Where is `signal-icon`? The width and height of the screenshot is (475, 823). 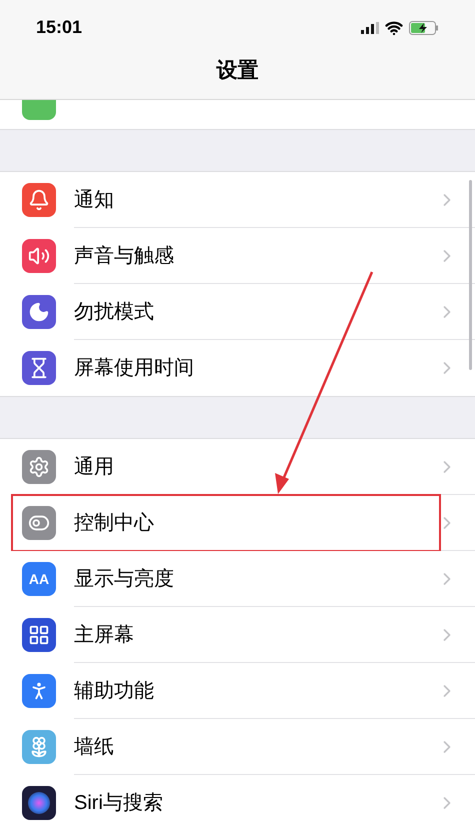 signal-icon is located at coordinates (370, 28).